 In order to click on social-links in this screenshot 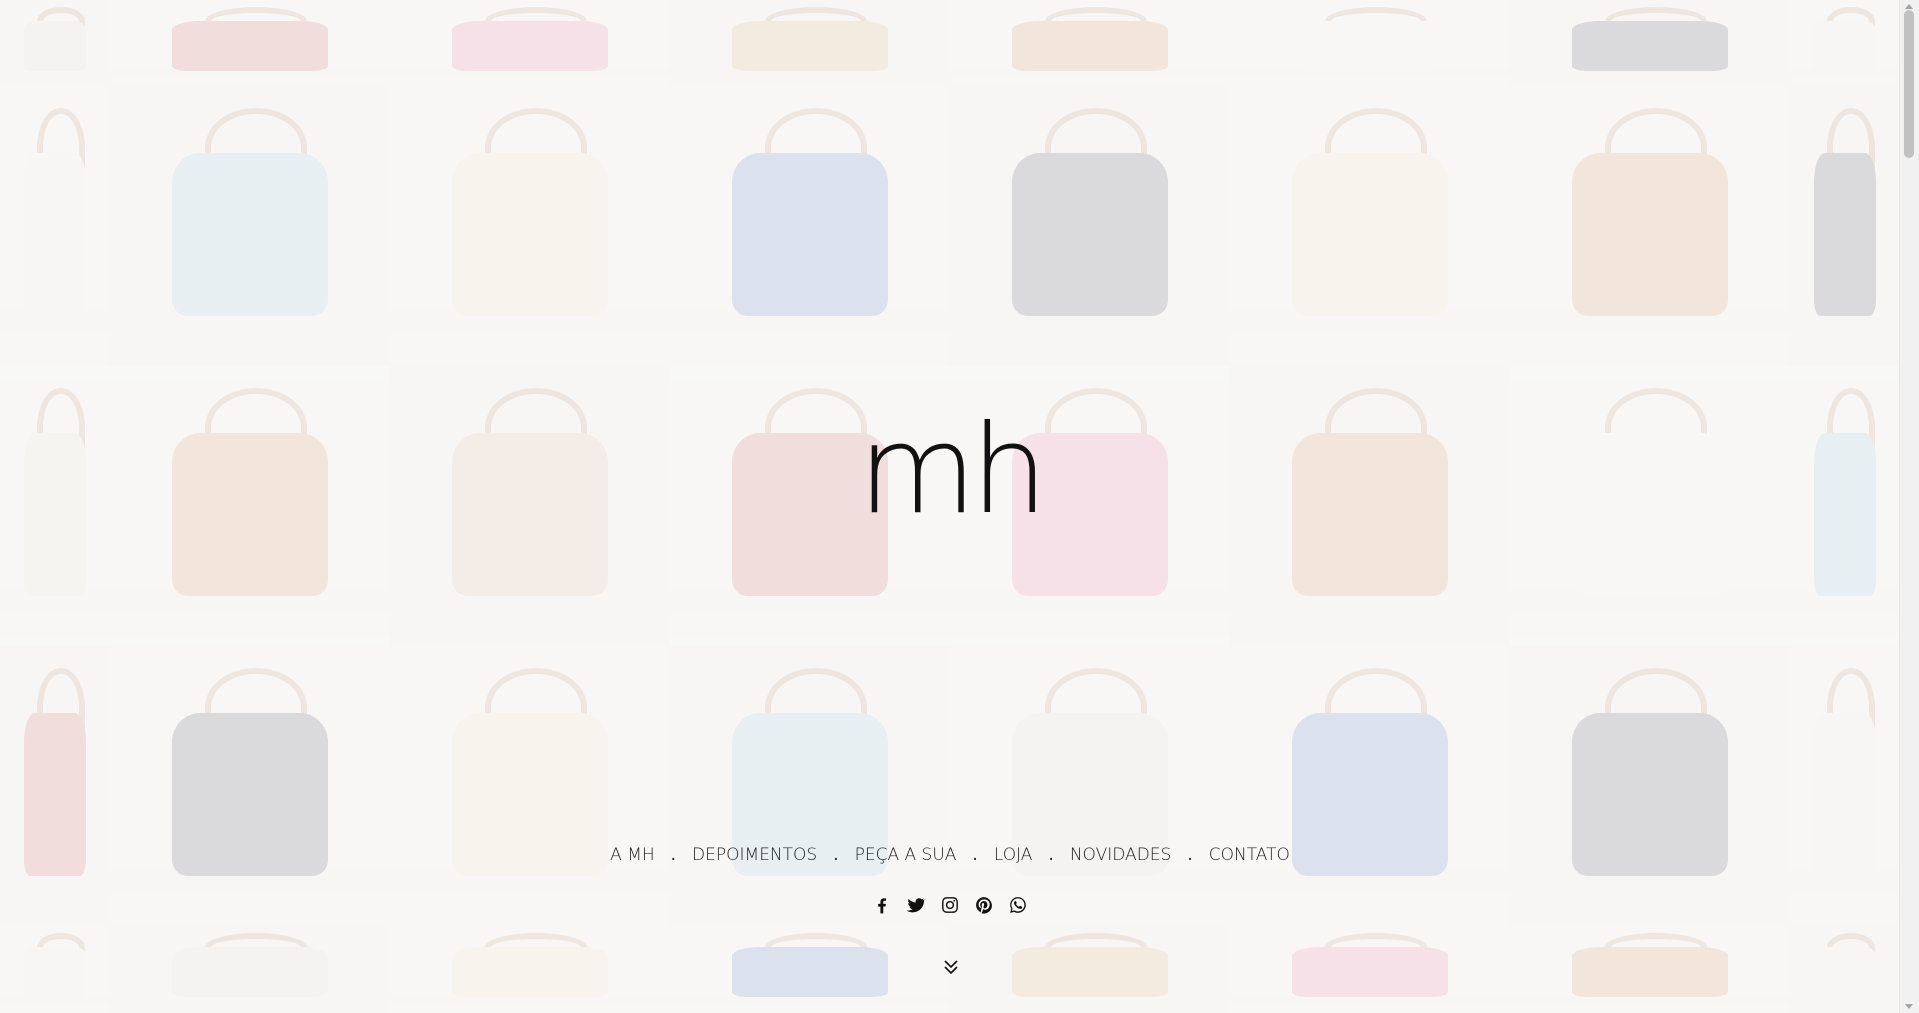, I will do `click(950, 905)`.